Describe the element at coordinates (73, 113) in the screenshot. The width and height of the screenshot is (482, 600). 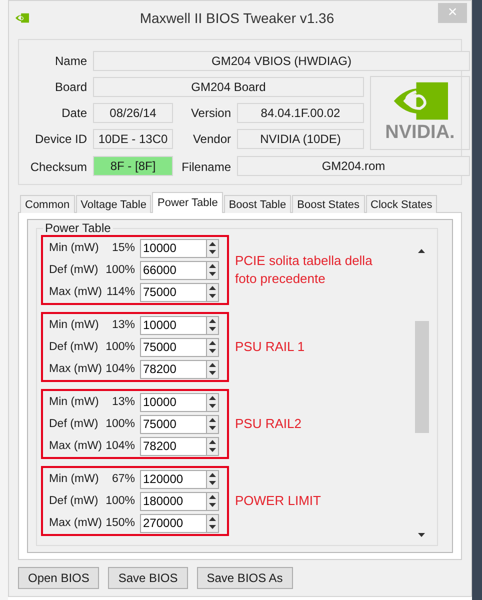
I see `field-label: Date` at that location.